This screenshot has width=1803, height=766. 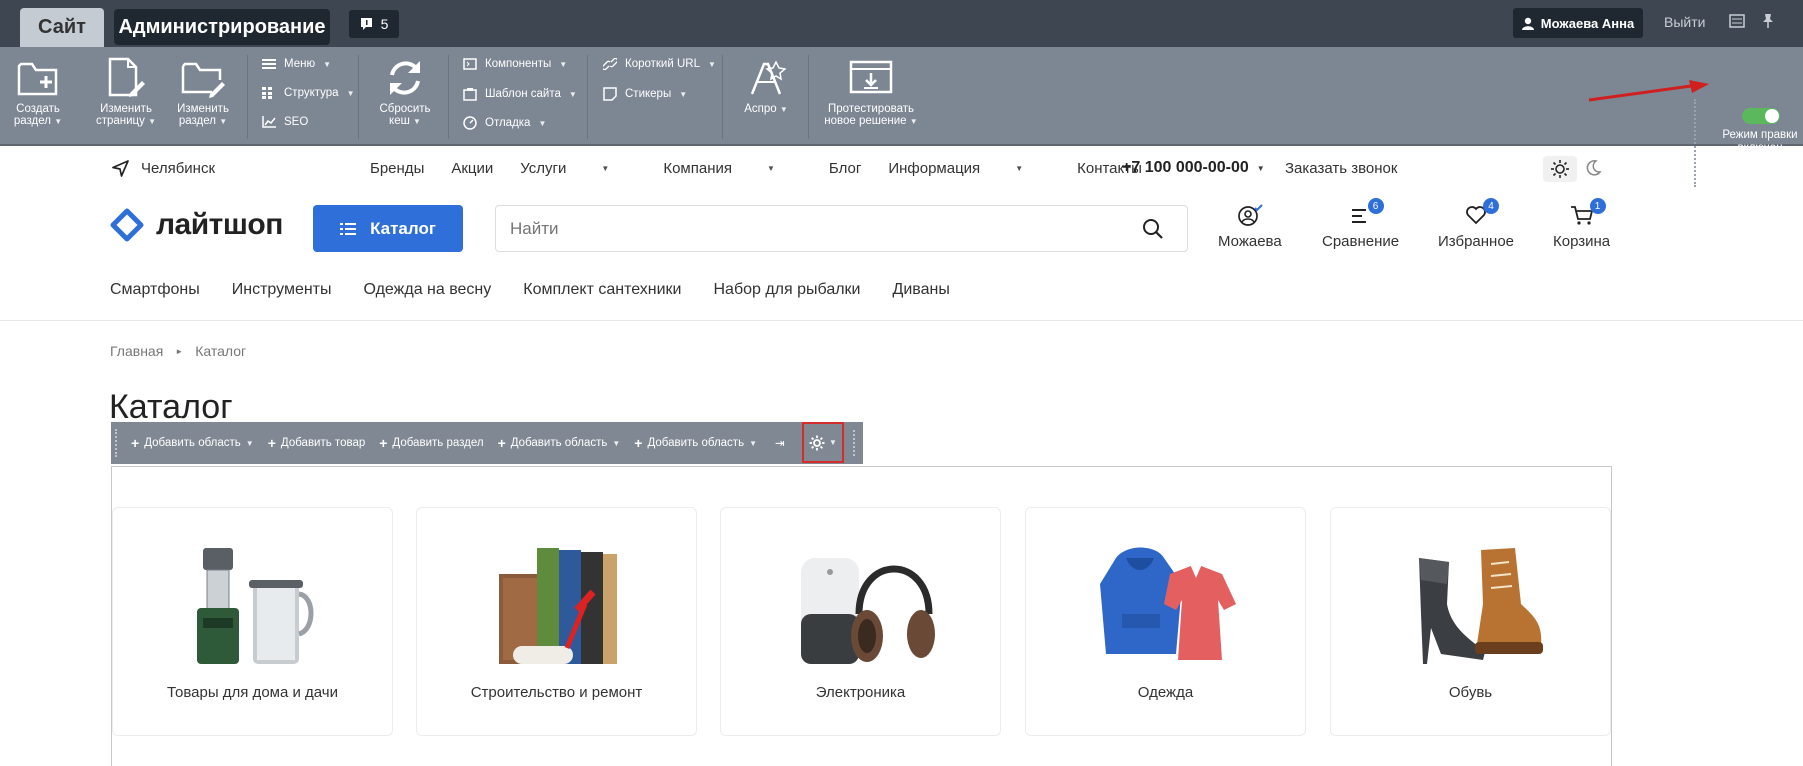 I want to click on chart-icon, so click(x=269, y=122).